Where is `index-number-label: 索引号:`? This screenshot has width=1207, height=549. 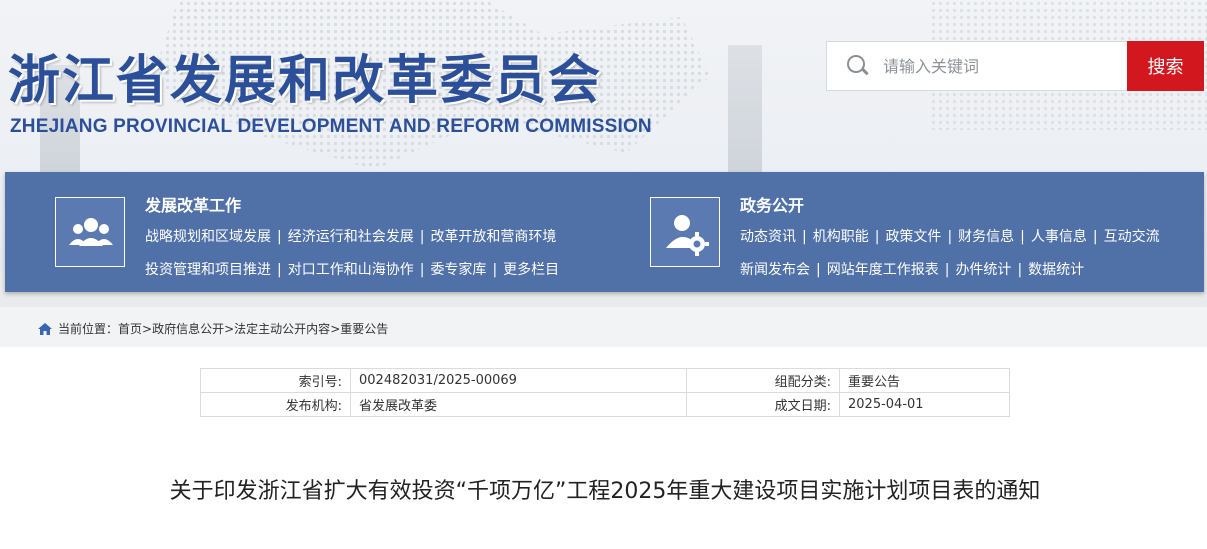 index-number-label: 索引号: is located at coordinates (275, 380).